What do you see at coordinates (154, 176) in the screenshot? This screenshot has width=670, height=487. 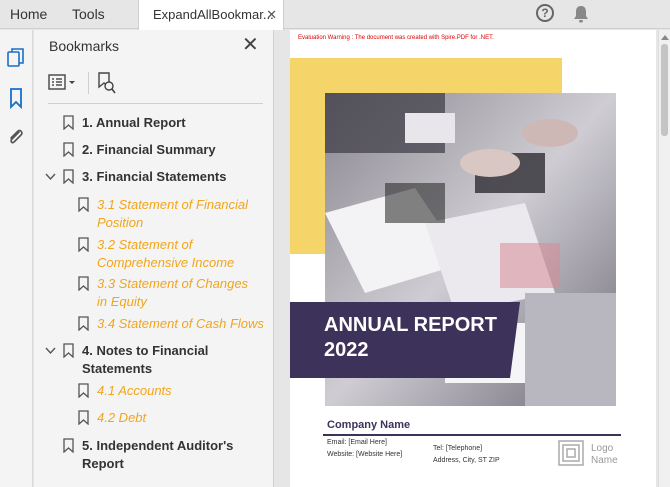 I see `bookmark-label: 3. Financial Statements` at bounding box center [154, 176].